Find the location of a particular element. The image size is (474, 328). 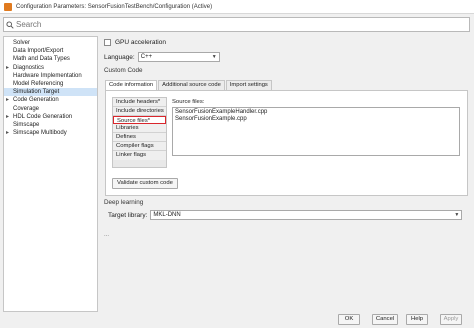

tab-additional-source-code: Additional source code is located at coordinates (191, 85).